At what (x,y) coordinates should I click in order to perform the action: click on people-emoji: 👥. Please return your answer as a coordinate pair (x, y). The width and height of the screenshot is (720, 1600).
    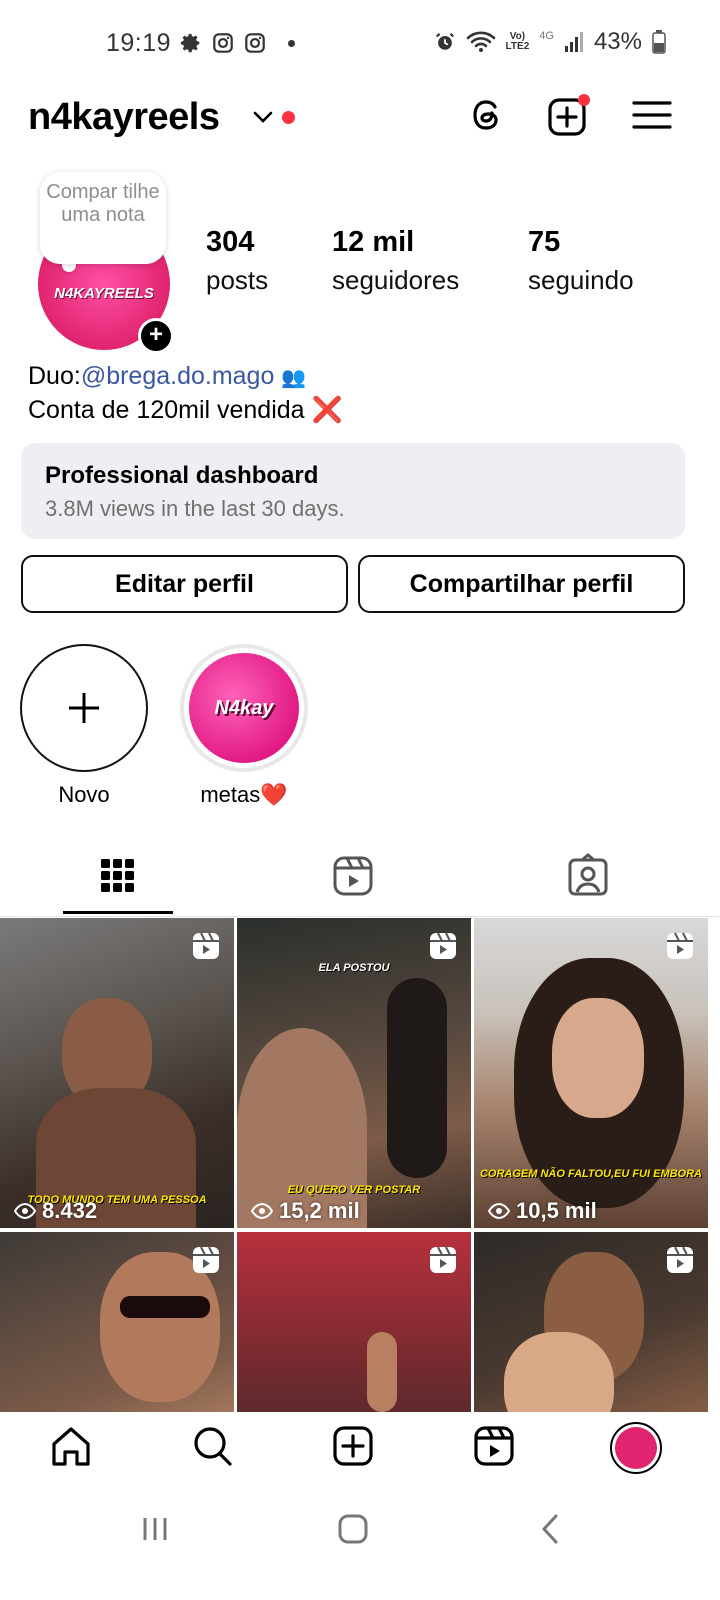
    Looking at the image, I should click on (294, 378).